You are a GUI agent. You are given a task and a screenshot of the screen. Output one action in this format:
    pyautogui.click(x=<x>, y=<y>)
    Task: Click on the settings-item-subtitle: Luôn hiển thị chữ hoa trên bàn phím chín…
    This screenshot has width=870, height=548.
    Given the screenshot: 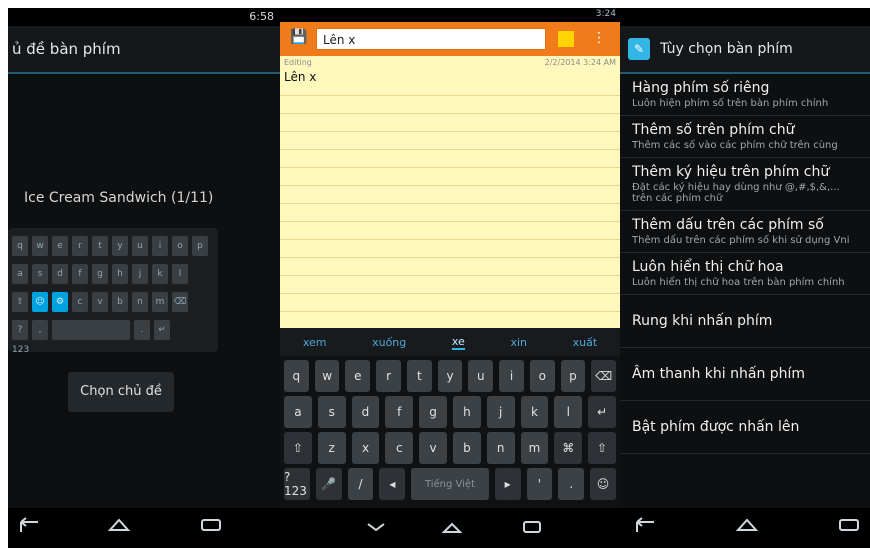 What is the action you would take?
    pyautogui.click(x=738, y=282)
    